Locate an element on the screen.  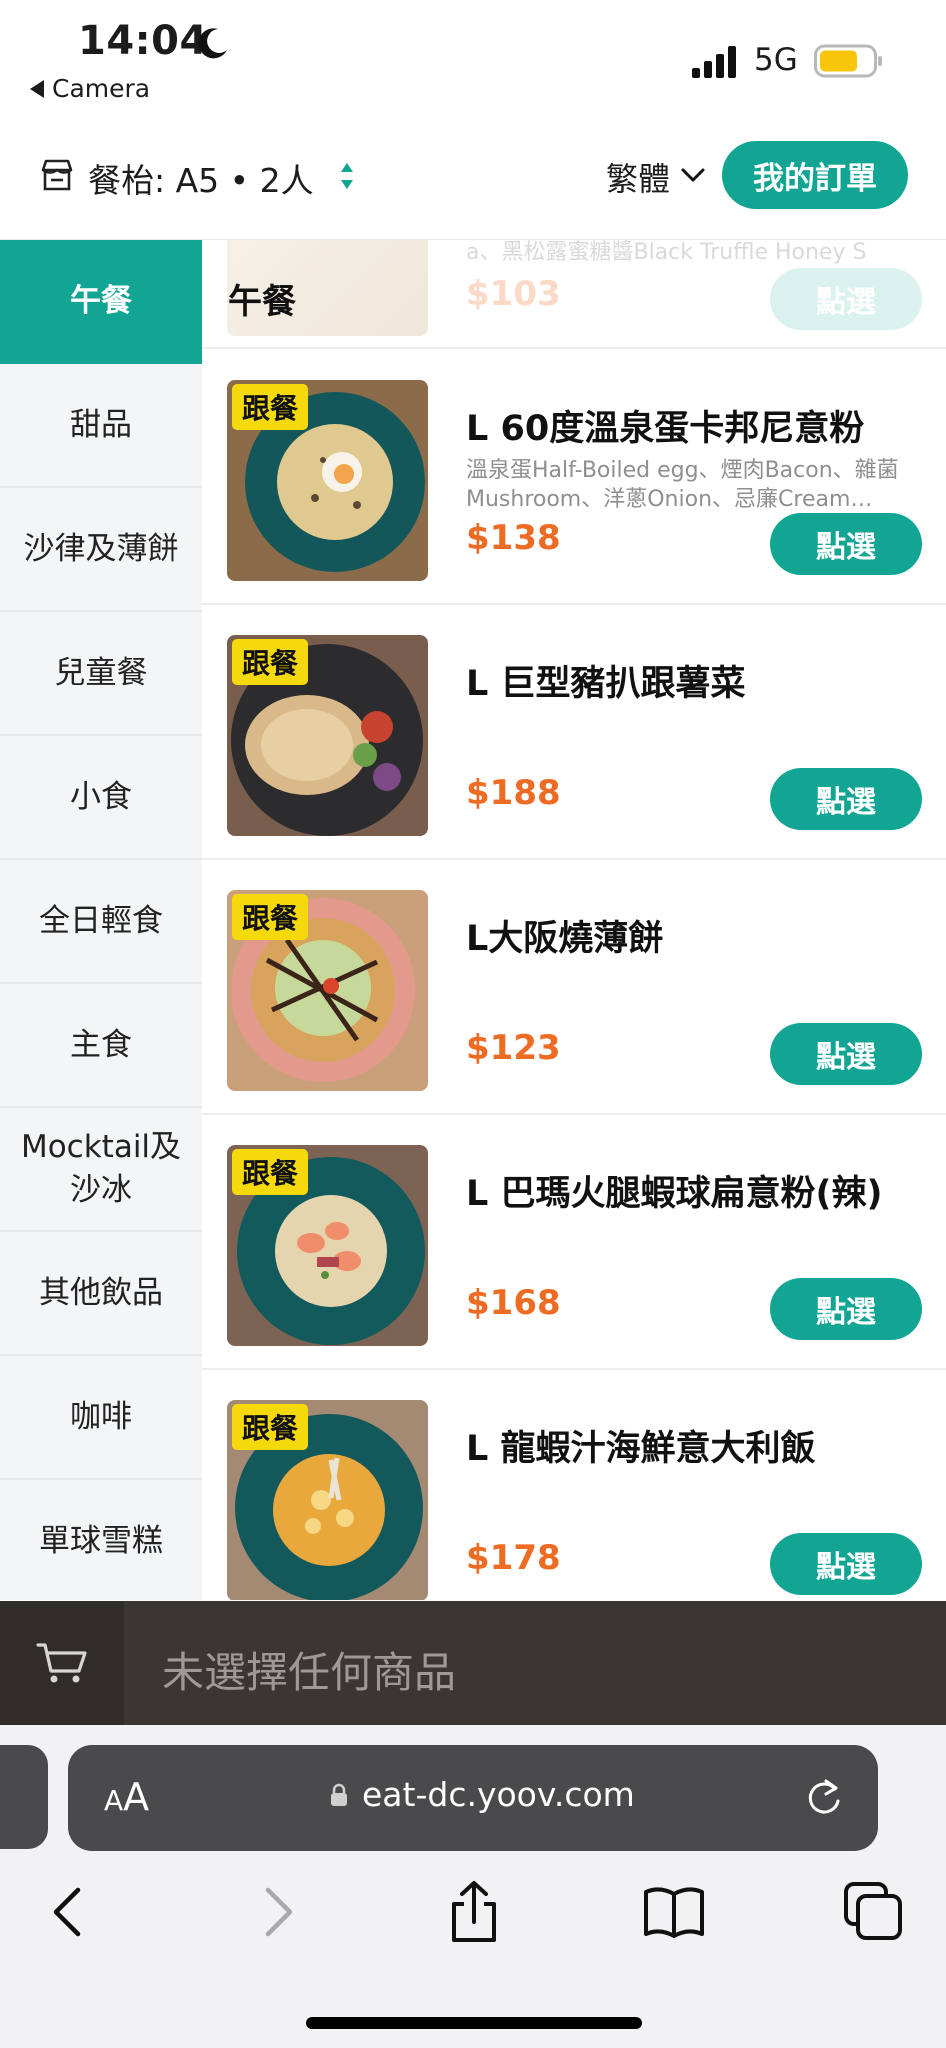
lock-icon is located at coordinates (339, 1794).